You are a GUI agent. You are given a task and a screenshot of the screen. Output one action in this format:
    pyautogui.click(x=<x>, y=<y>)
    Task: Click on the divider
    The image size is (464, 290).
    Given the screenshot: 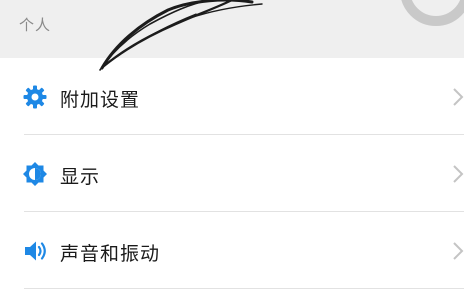 What is the action you would take?
    pyautogui.click(x=244, y=288)
    